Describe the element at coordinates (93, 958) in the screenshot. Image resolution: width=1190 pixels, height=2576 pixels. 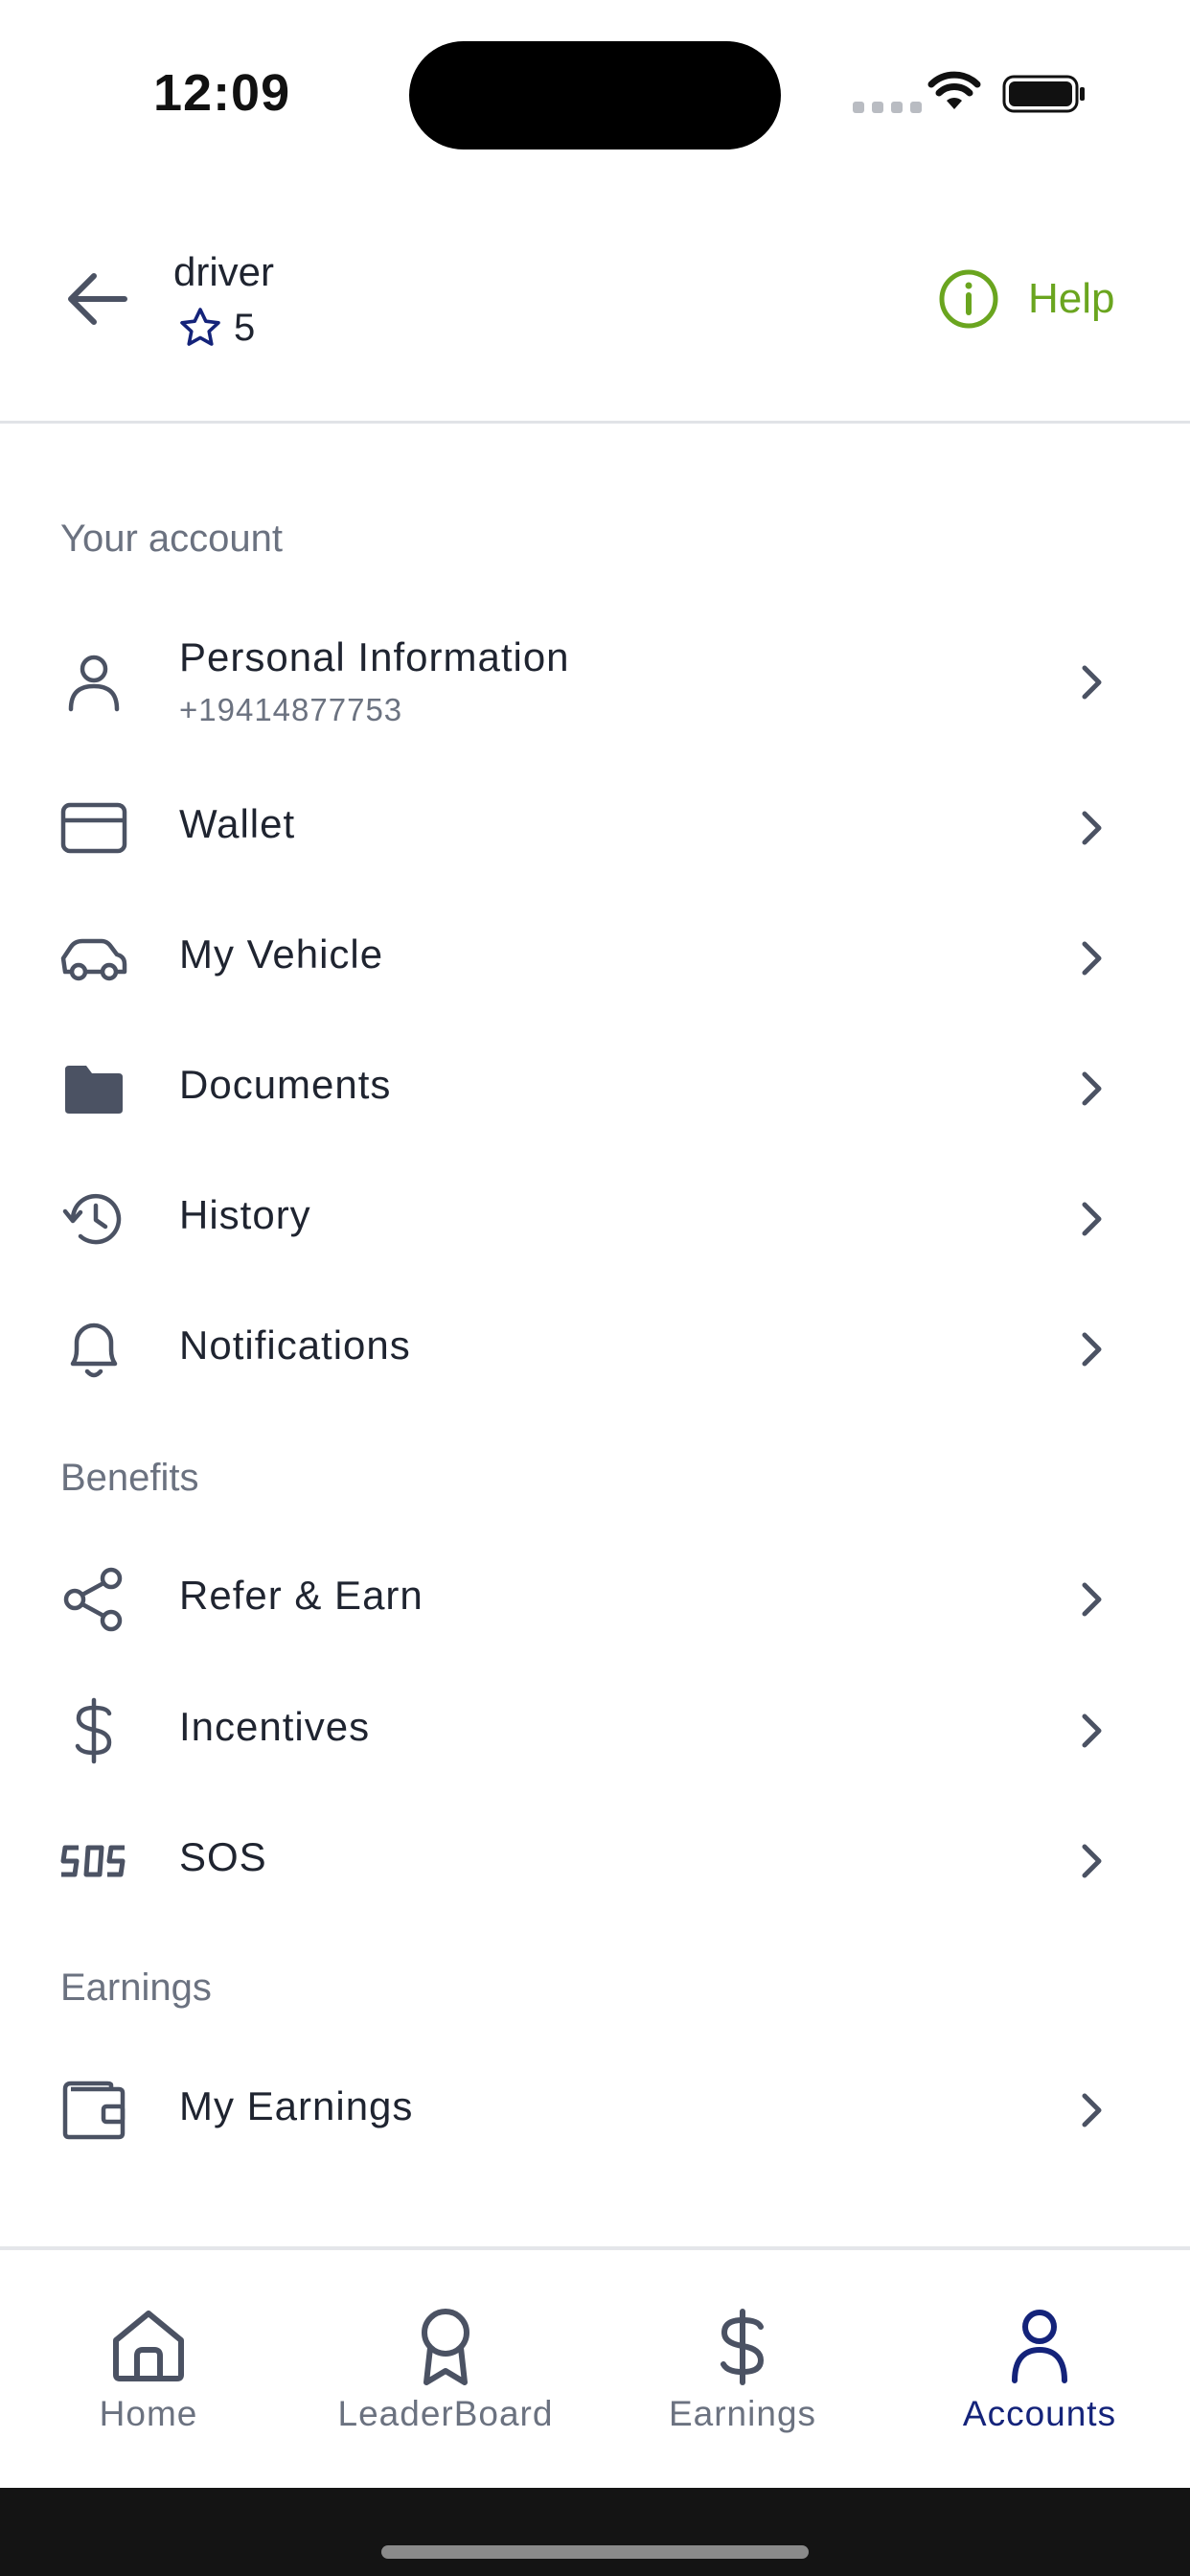
I see `car-icon` at that location.